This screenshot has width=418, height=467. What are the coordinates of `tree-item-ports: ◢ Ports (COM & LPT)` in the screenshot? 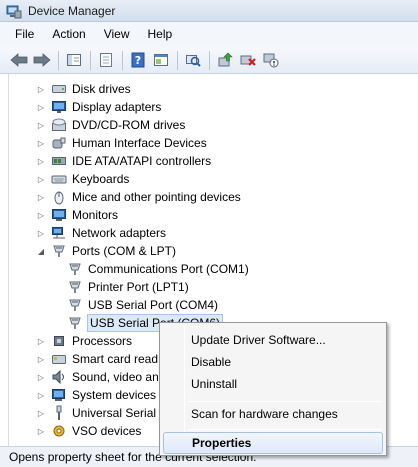 It's located at (106, 251).